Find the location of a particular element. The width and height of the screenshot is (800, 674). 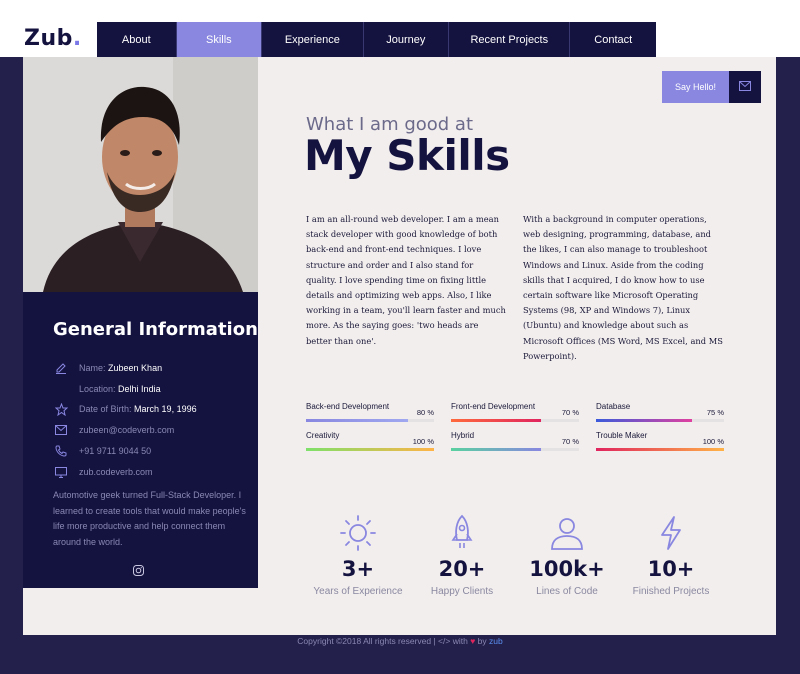

skill-name: Trouble Maker is located at coordinates (622, 435).